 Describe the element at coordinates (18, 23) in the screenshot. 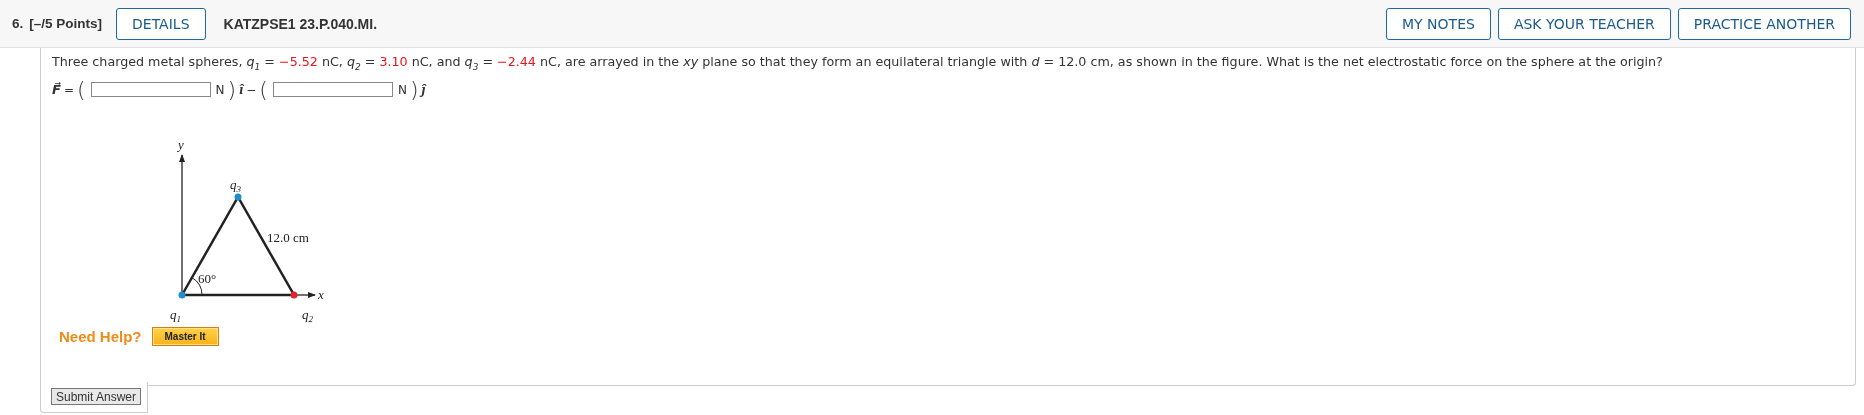

I see `question-number: 6.` at that location.